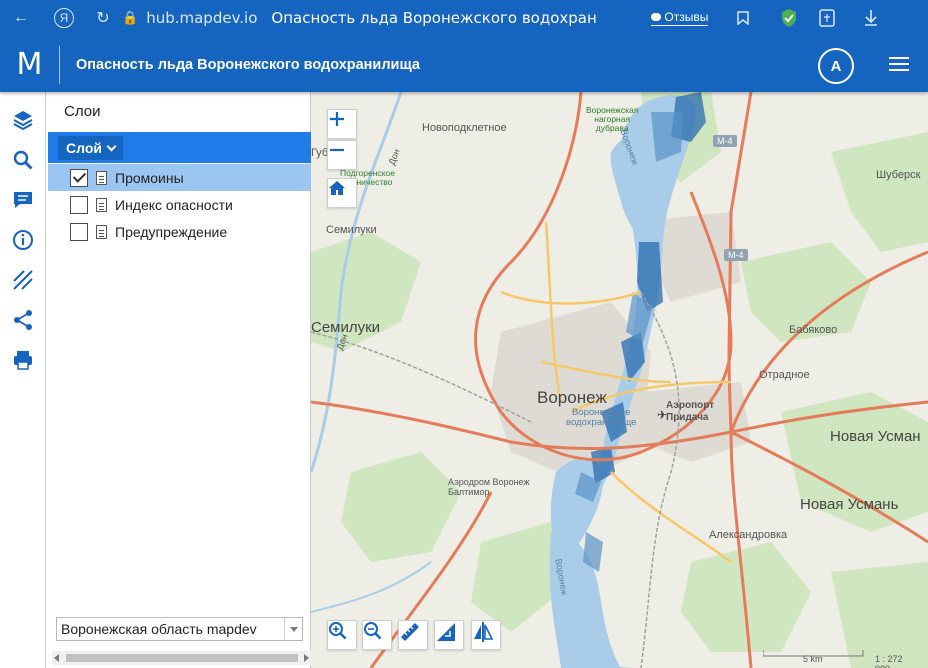  I want to click on zoom-in-icon, so click(338, 631).